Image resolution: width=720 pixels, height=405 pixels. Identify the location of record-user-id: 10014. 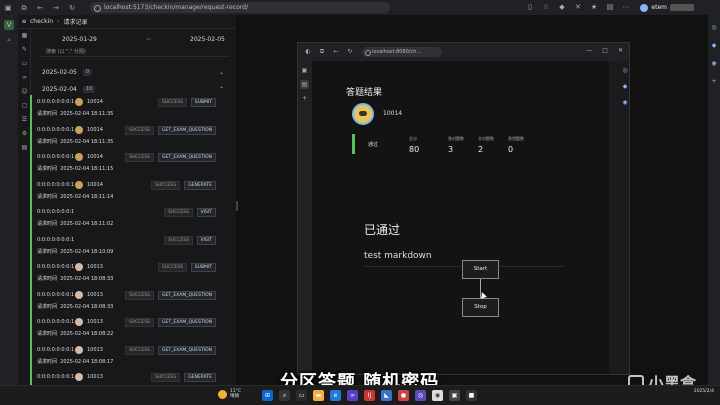
(95, 184).